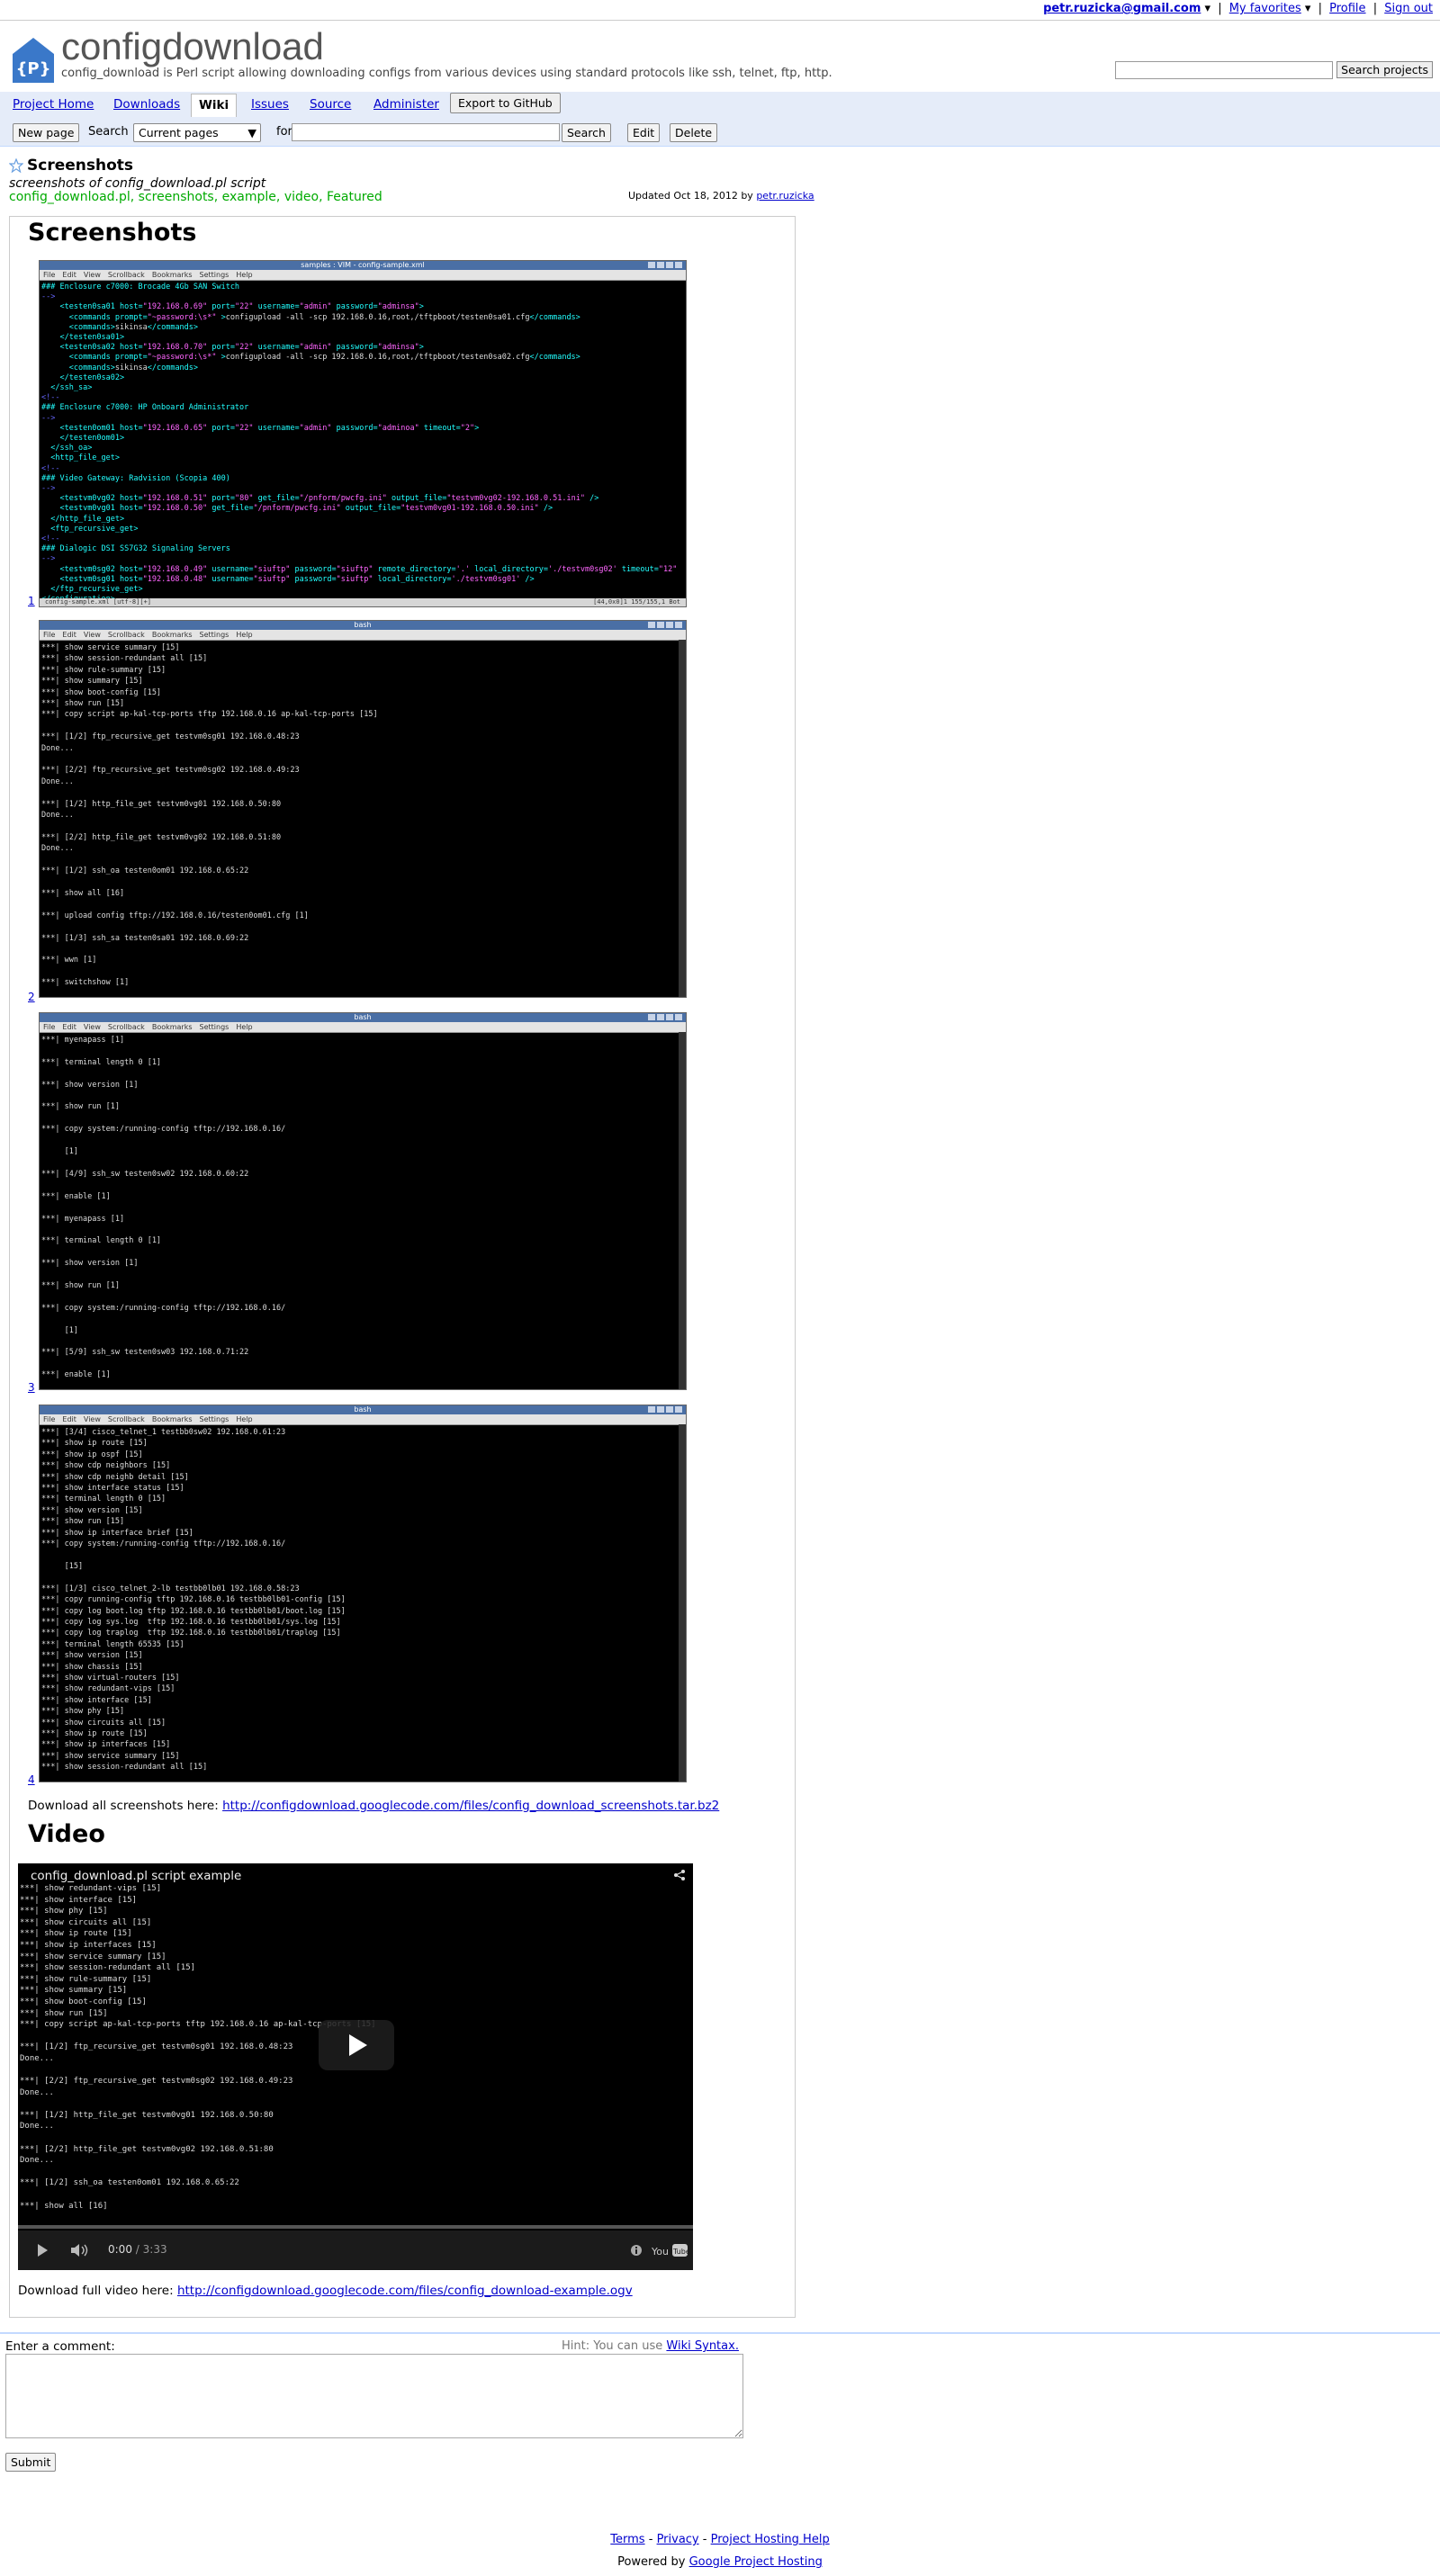 The image size is (1440, 2576). I want to click on comment-textarea, so click(374, 2396).